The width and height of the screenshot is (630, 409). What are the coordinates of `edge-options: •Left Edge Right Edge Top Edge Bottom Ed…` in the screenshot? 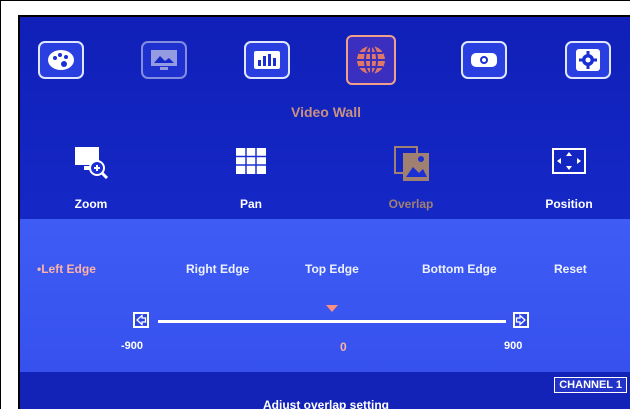 It's located at (325, 272).